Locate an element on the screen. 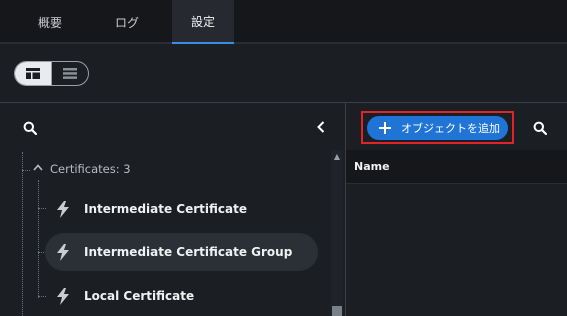  tree-item-intermediate-certificate: Intermediate Certificate is located at coordinates (181, 209).